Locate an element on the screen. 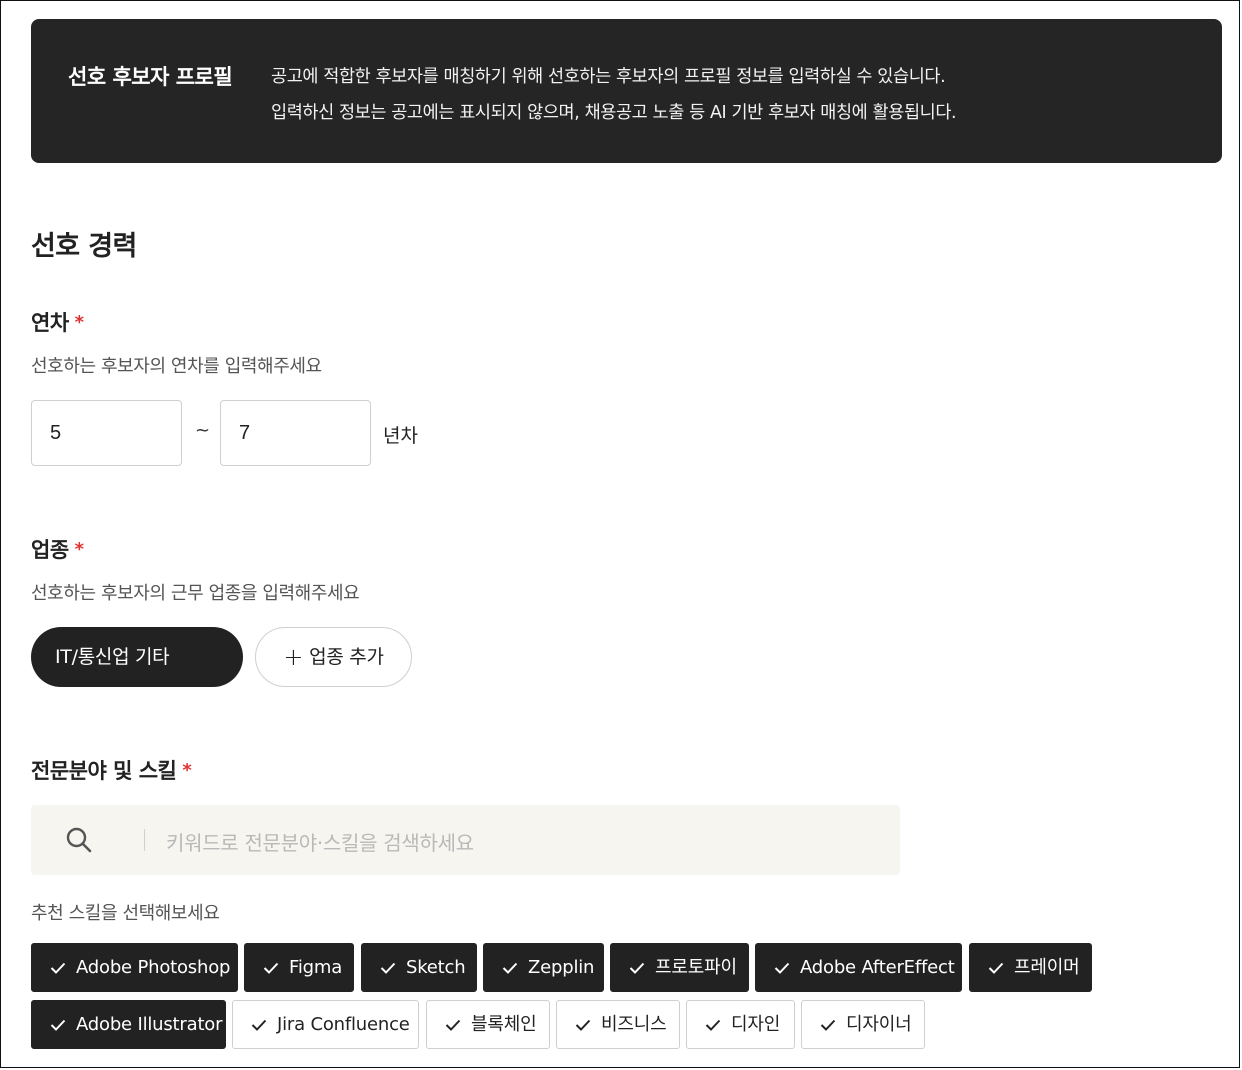 The width and height of the screenshot is (1242, 1070). skill-chip: 디자인 is located at coordinates (740, 1024).